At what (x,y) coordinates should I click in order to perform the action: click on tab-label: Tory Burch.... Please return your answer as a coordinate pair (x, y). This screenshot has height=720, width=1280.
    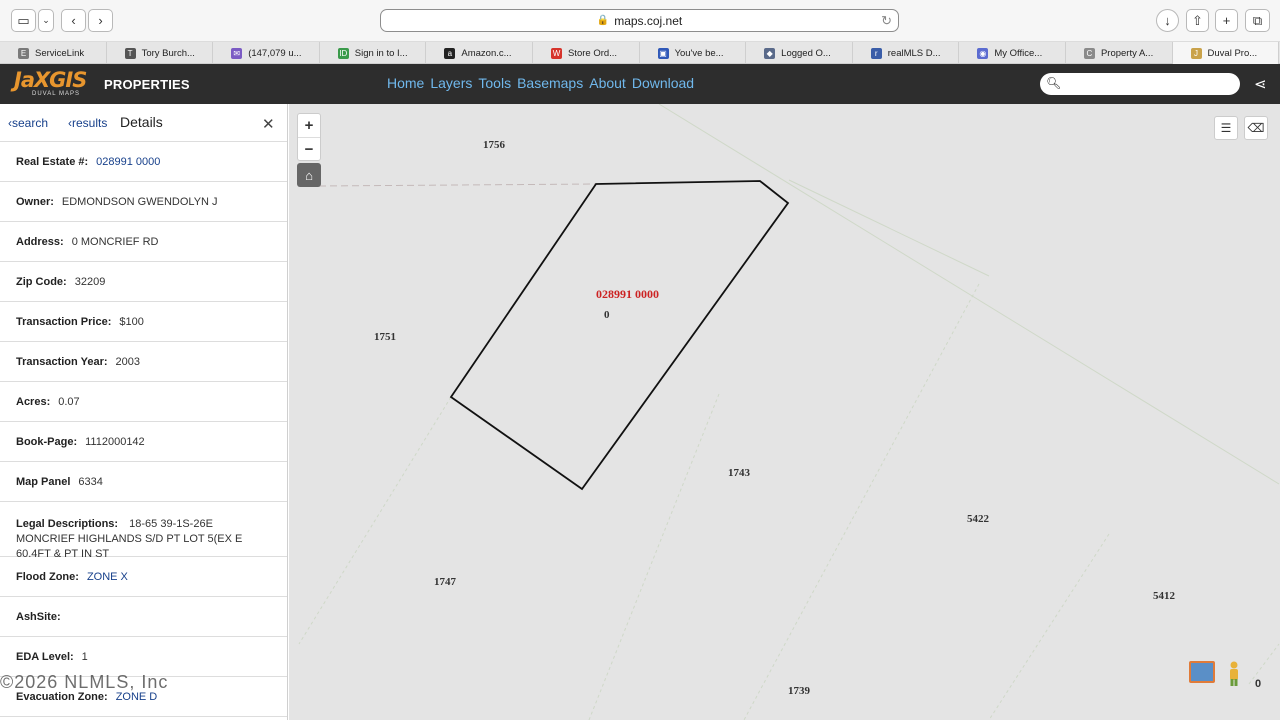
    Looking at the image, I should click on (168, 53).